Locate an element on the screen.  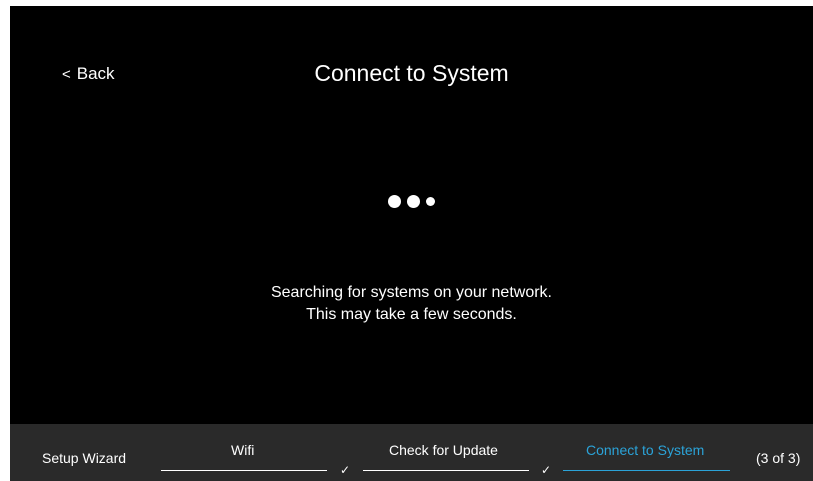
page-title: Connect to System is located at coordinates (411, 73).